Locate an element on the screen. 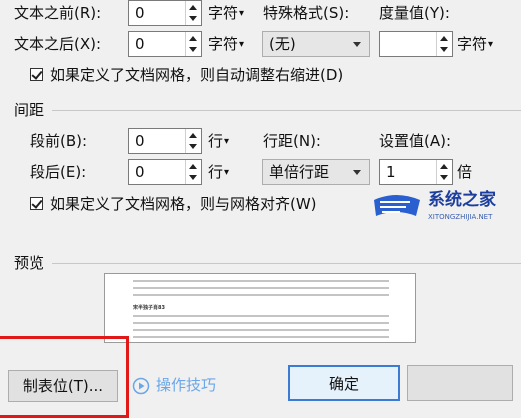 The height and width of the screenshot is (418, 521). indent-before-value: 0 is located at coordinates (140, 13).